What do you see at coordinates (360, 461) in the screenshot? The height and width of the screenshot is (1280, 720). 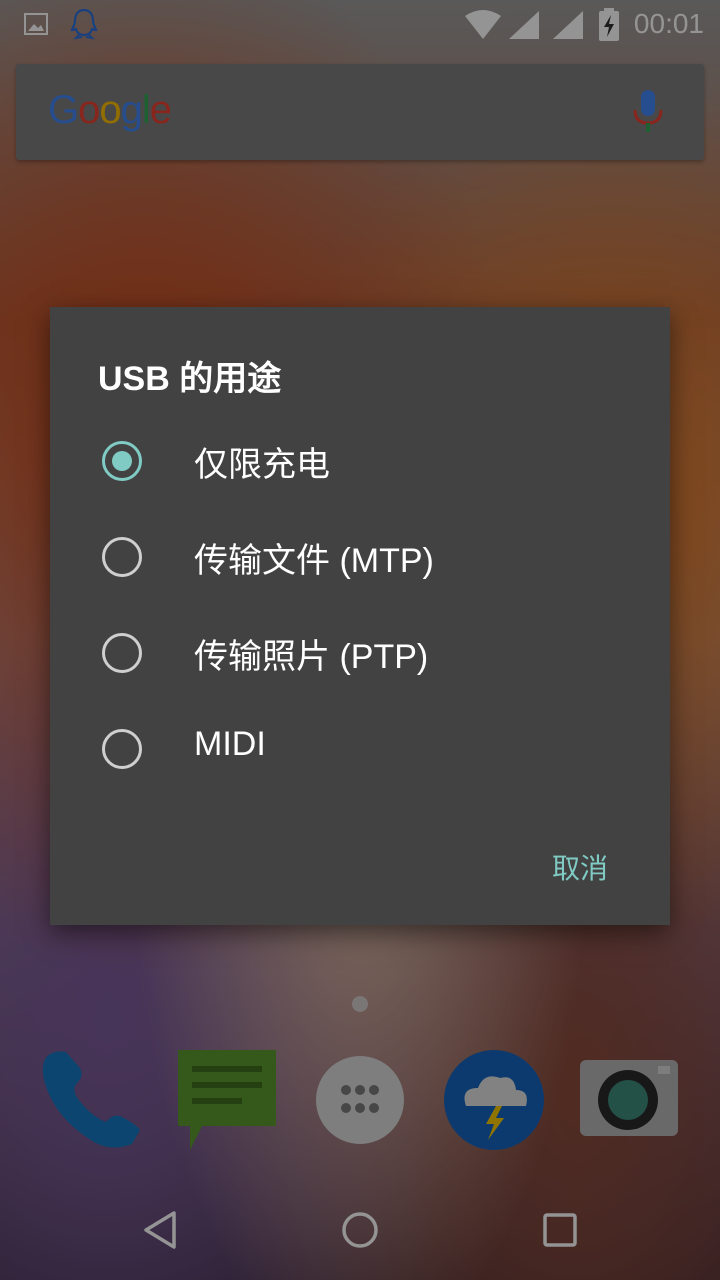 I see `option-charge-only: 仅限充电` at bounding box center [360, 461].